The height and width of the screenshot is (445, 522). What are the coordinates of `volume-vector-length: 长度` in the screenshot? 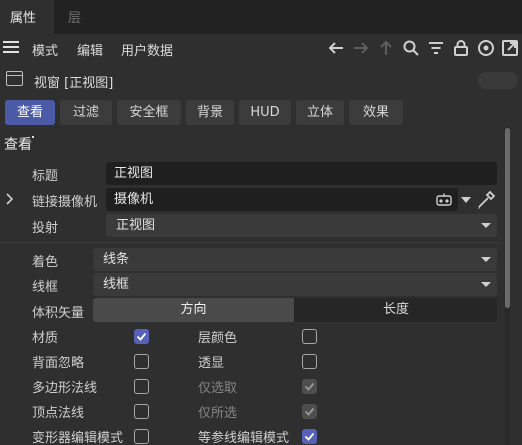 It's located at (396, 310).